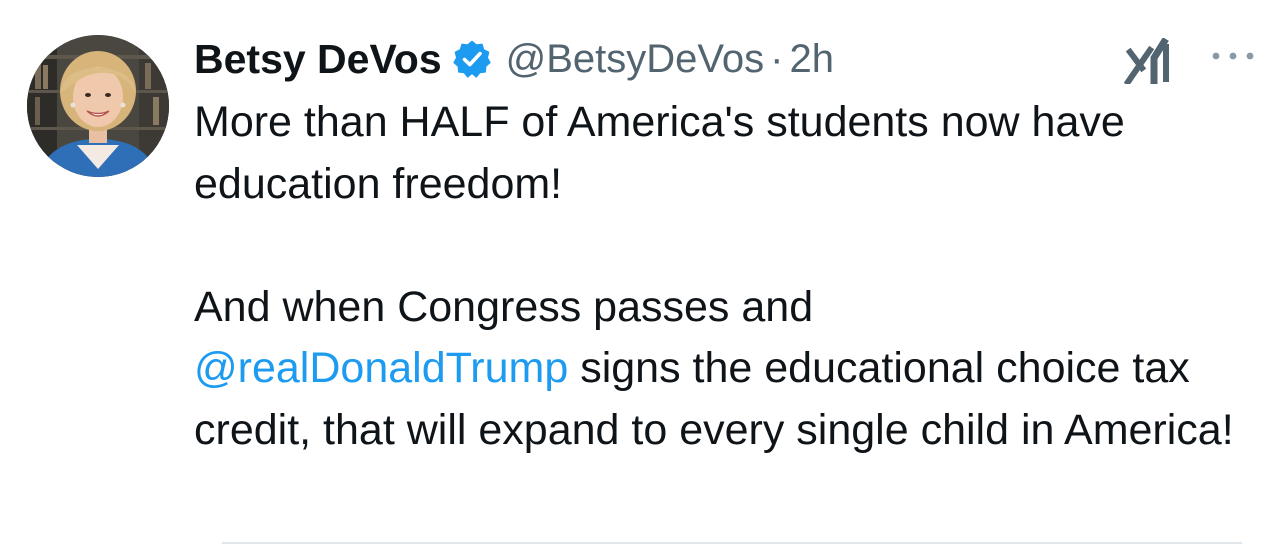 The image size is (1284, 546). I want to click on tweet-header: Betsy DeVos @BetsyDeVos · 2h, so click(514, 59).